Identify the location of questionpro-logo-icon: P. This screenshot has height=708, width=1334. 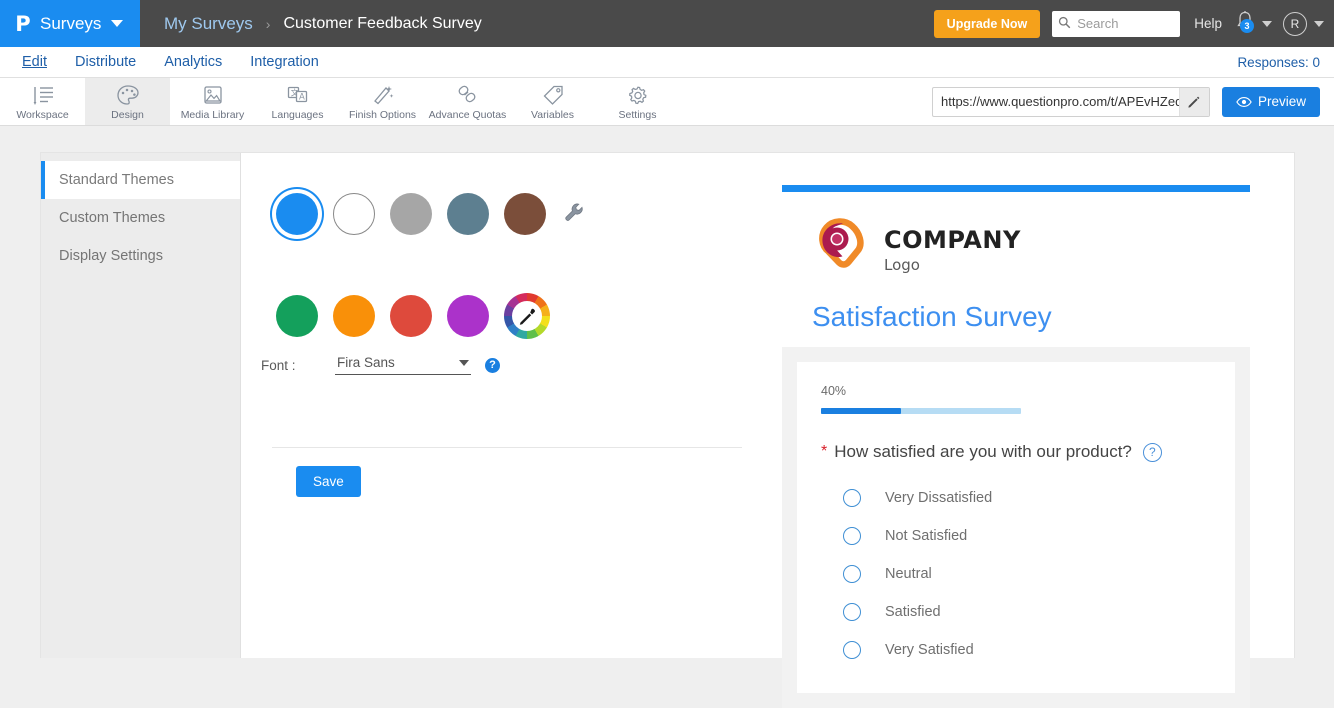
(23, 23).